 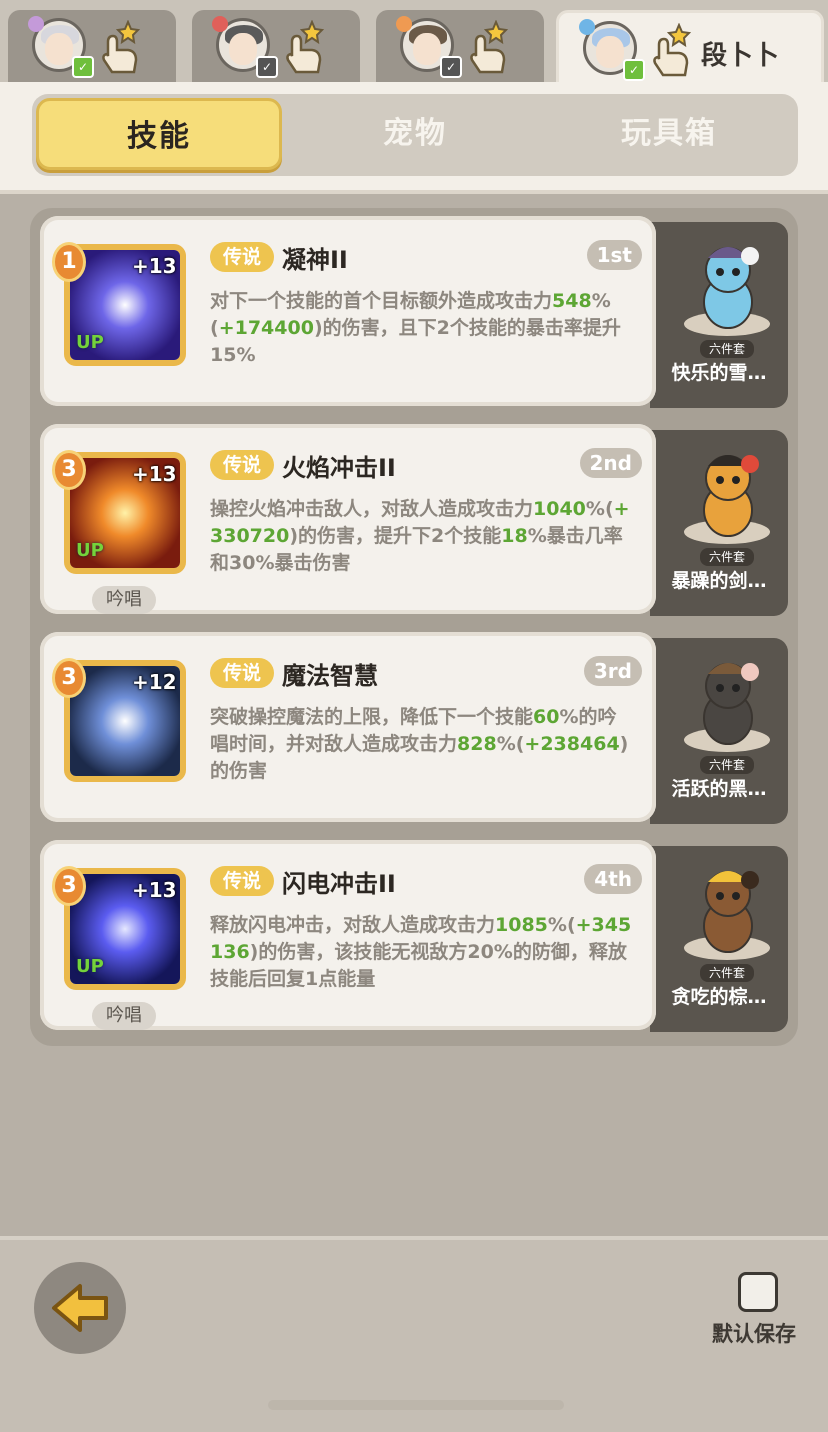 I want to click on skill-name: 凝神II, so click(x=315, y=260).